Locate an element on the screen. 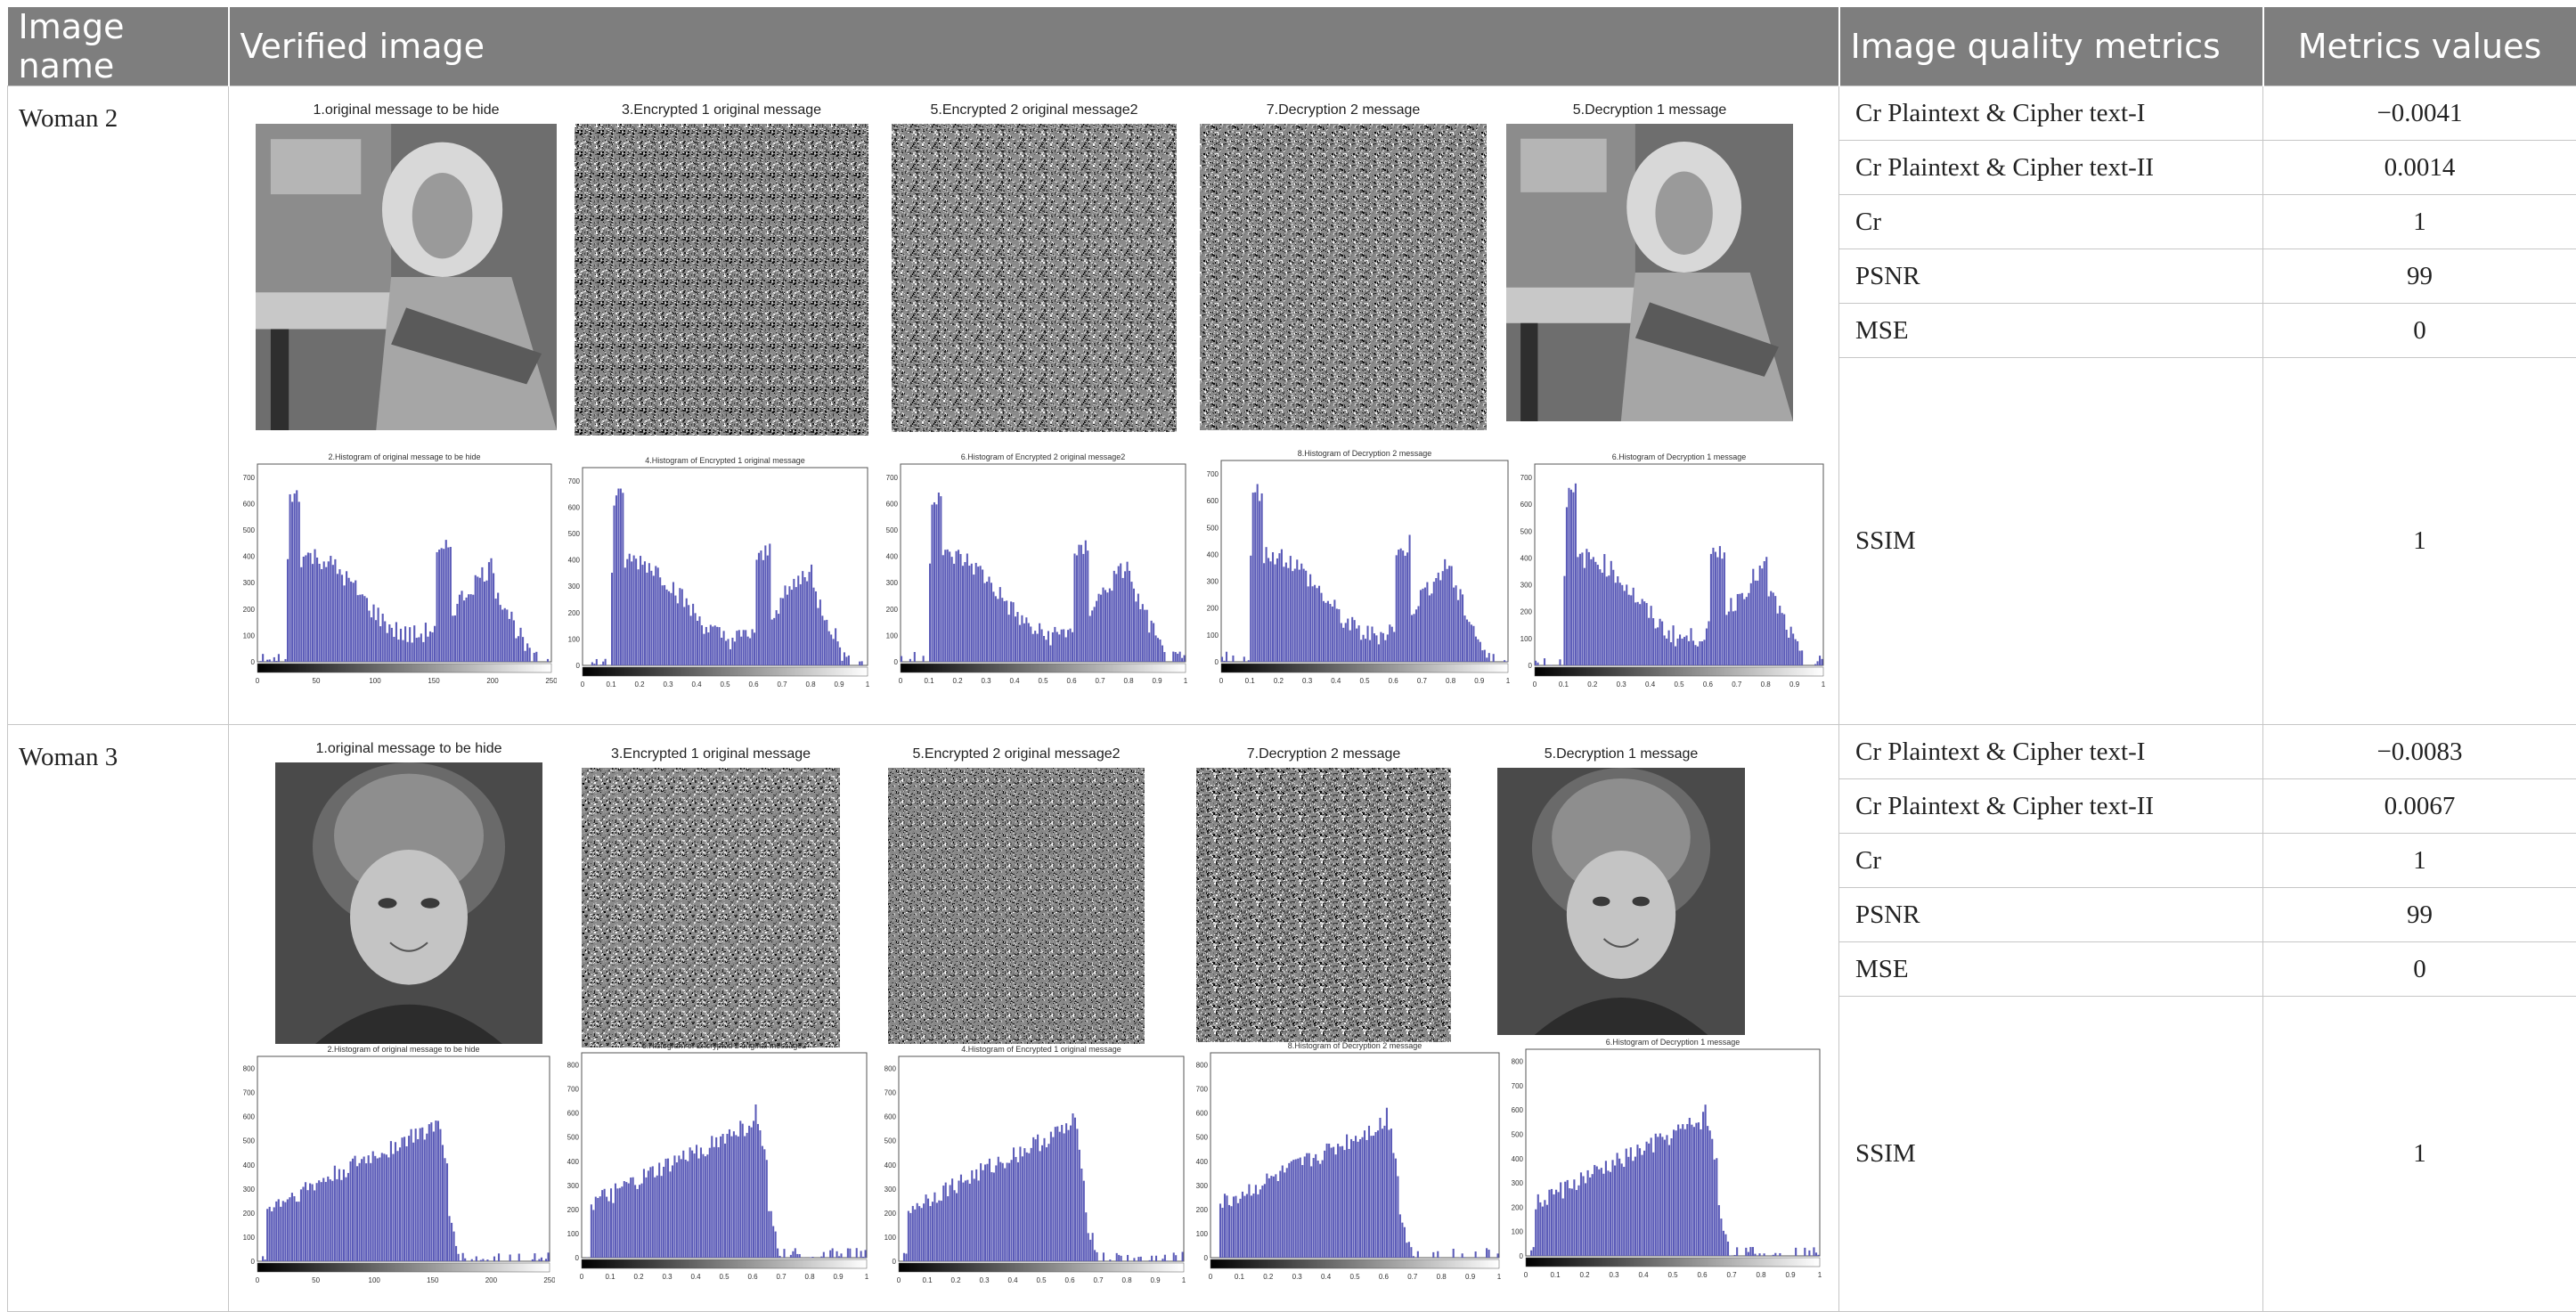 The height and width of the screenshot is (1312, 2576). metric-label: SSIM is located at coordinates (2051, 540).